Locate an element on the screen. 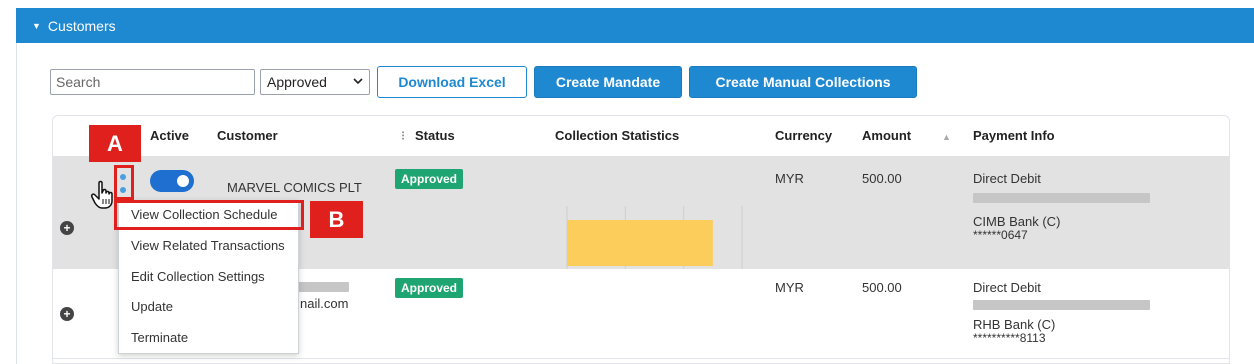 This screenshot has height=364, width=1254. bank-name: RHB Bank (C) is located at coordinates (1014, 324).